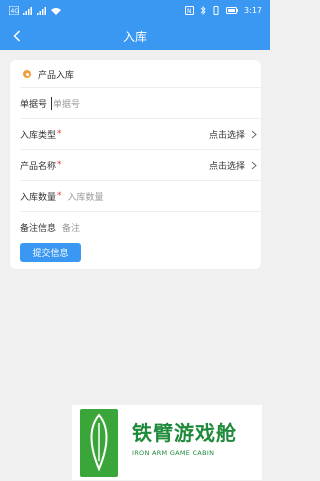 The width and height of the screenshot is (320, 481). What do you see at coordinates (86, 196) in the screenshot?
I see `inbound-quantity-input: 入库数量` at bounding box center [86, 196].